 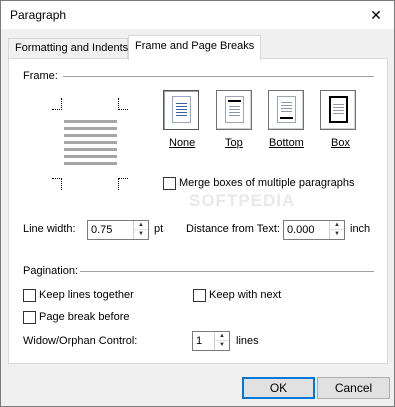 I want to click on frame-box-icon, so click(x=338, y=109).